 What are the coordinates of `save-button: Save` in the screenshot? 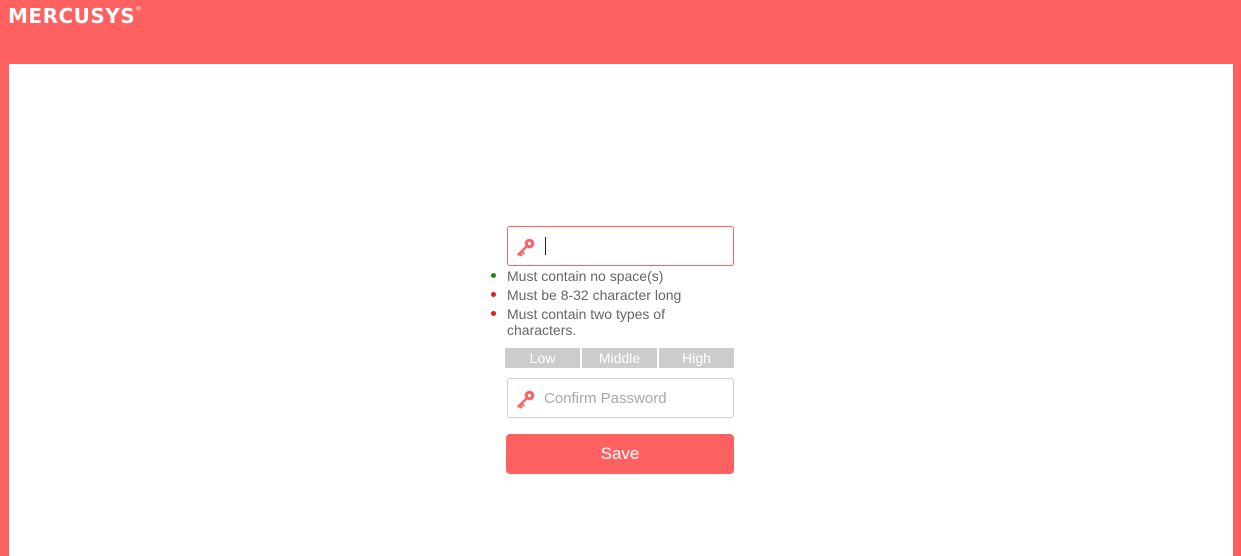 It's located at (620, 454).